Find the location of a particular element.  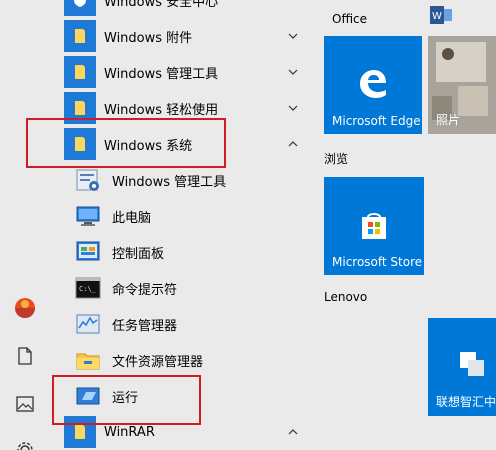

folder-windows-ease-of-access: Windows 轻松使用 is located at coordinates (185, 108).